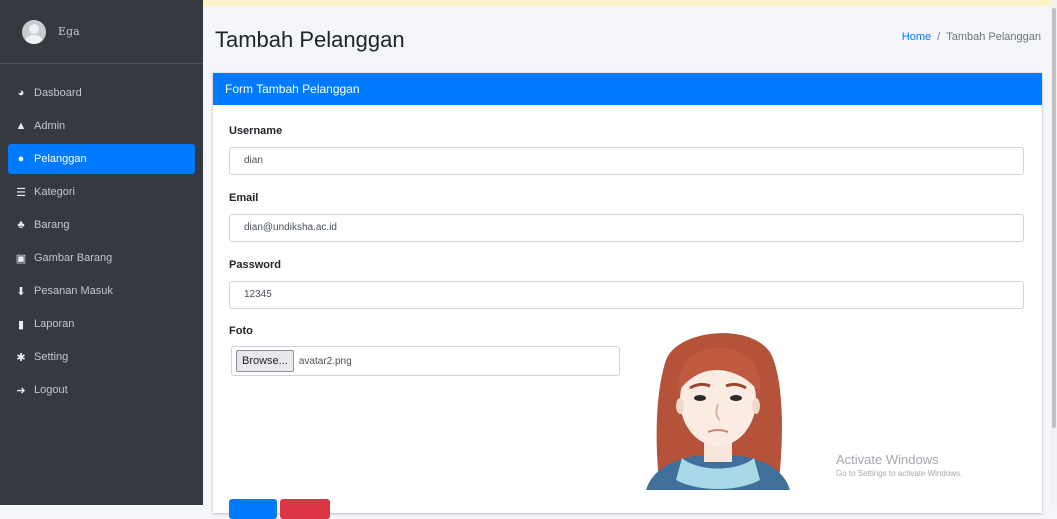 Image resolution: width=1057 pixels, height=519 pixels. Describe the element at coordinates (630, 3) in the screenshot. I see `header-strip` at that location.